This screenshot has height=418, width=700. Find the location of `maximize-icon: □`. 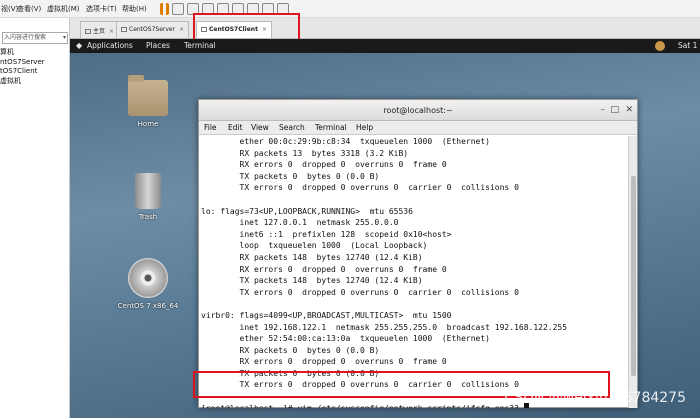

maximize-icon: □ is located at coordinates (614, 110).